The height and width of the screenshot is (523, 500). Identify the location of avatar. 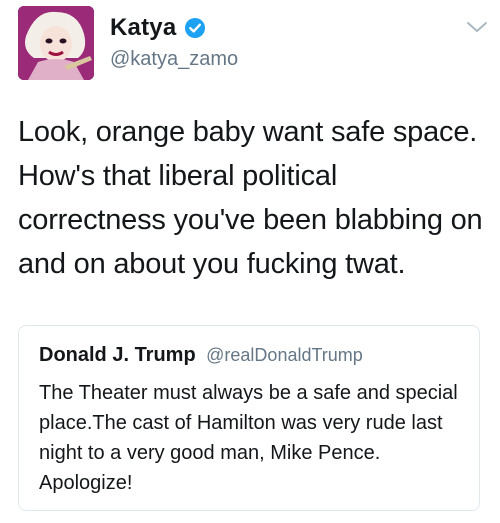
(56, 43).